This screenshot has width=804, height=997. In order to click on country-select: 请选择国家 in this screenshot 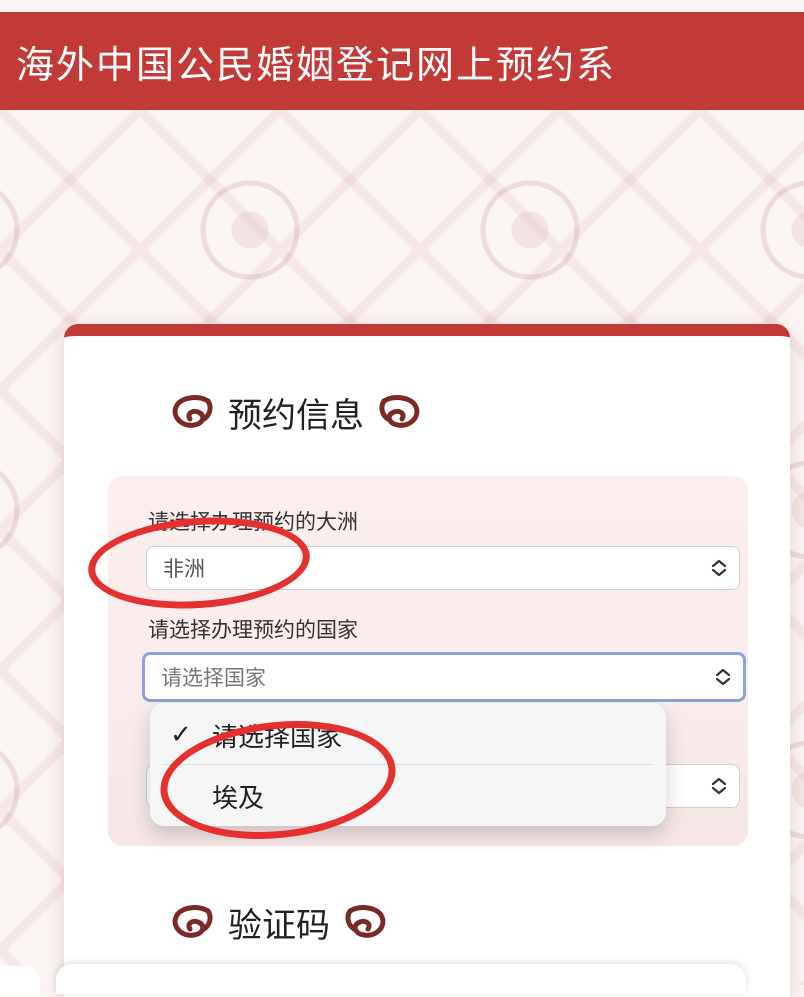, I will do `click(444, 677)`.